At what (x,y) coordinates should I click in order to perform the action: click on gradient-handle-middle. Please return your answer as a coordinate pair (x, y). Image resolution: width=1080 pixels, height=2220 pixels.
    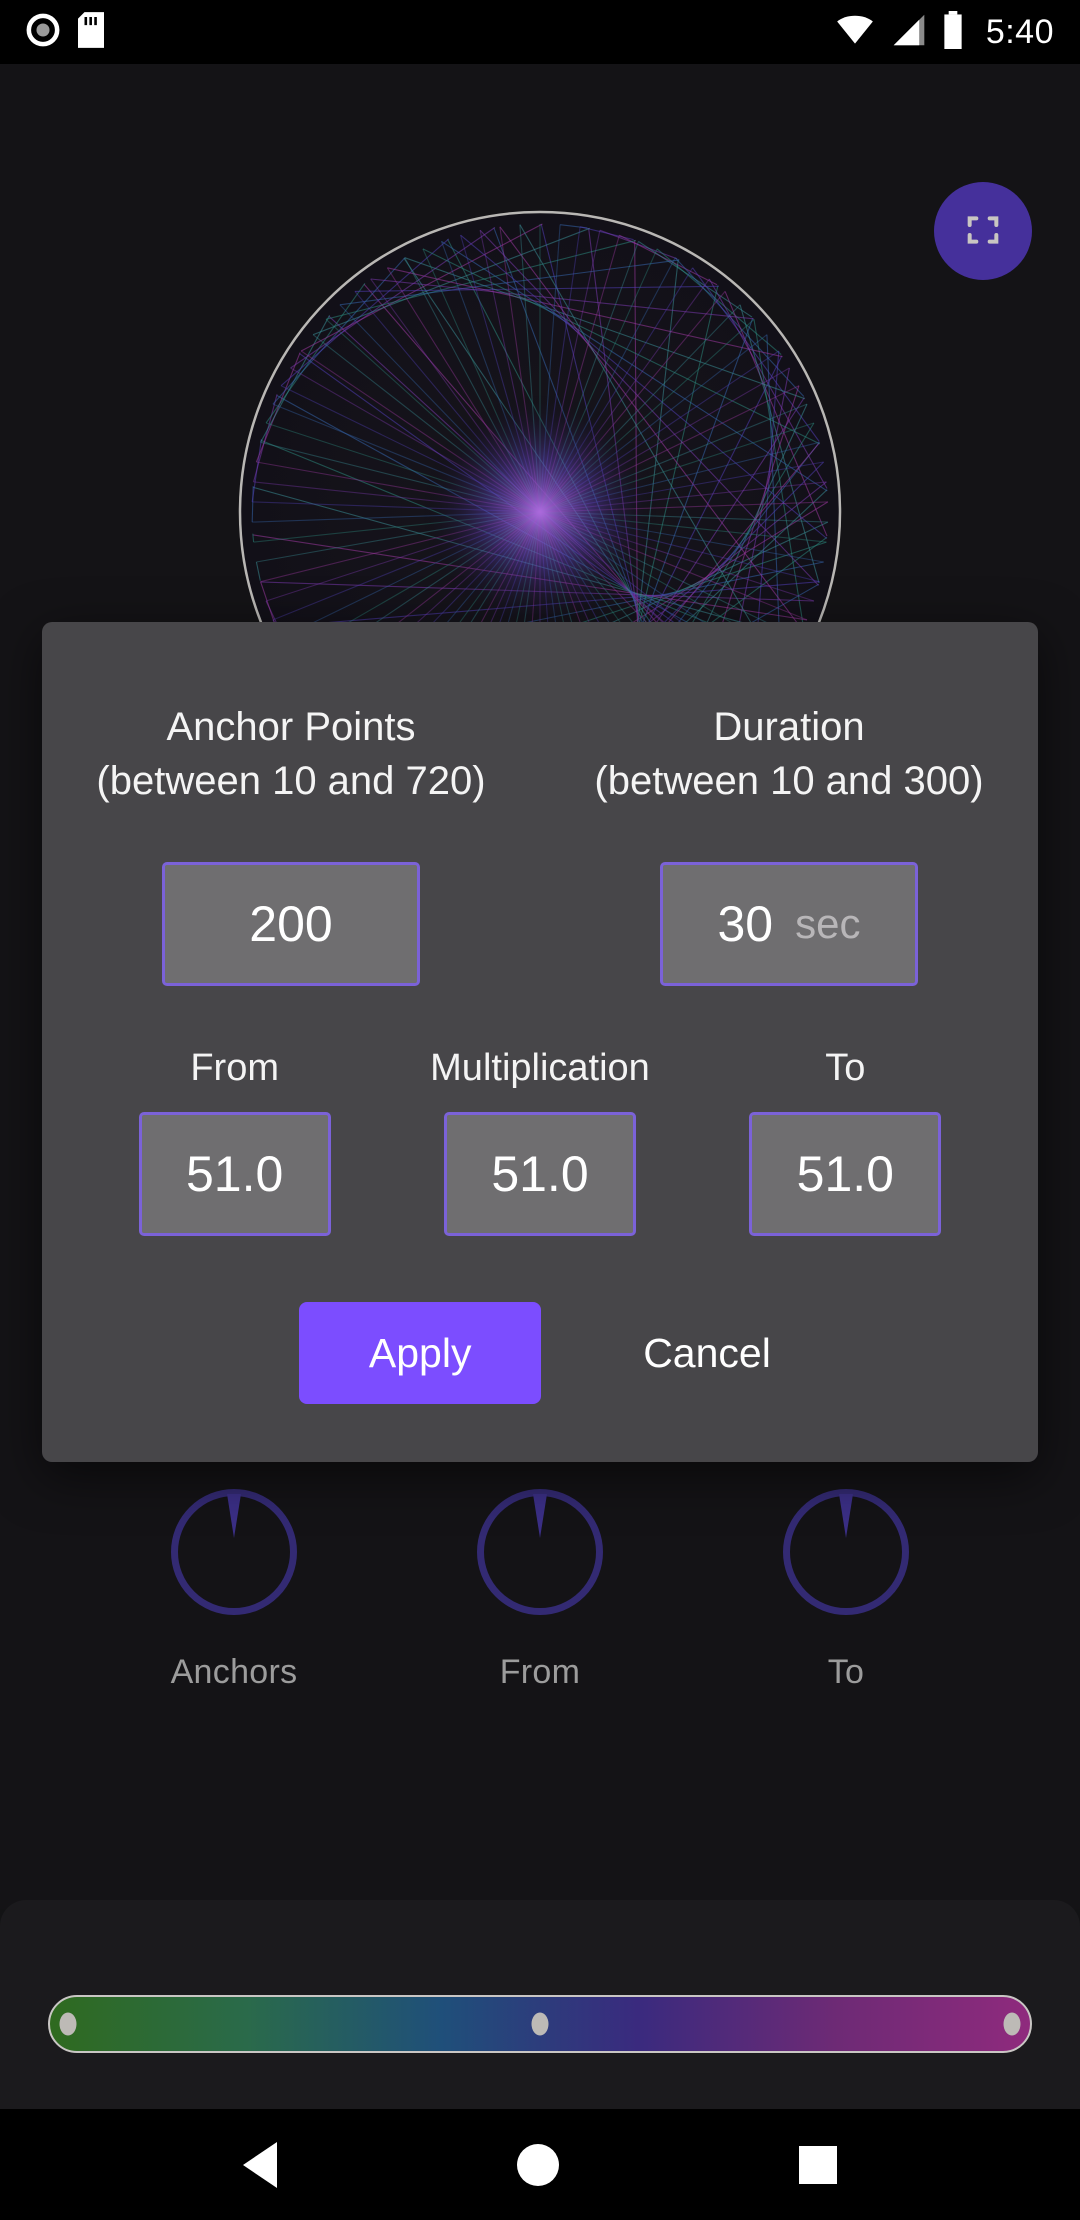
    Looking at the image, I should click on (540, 2024).